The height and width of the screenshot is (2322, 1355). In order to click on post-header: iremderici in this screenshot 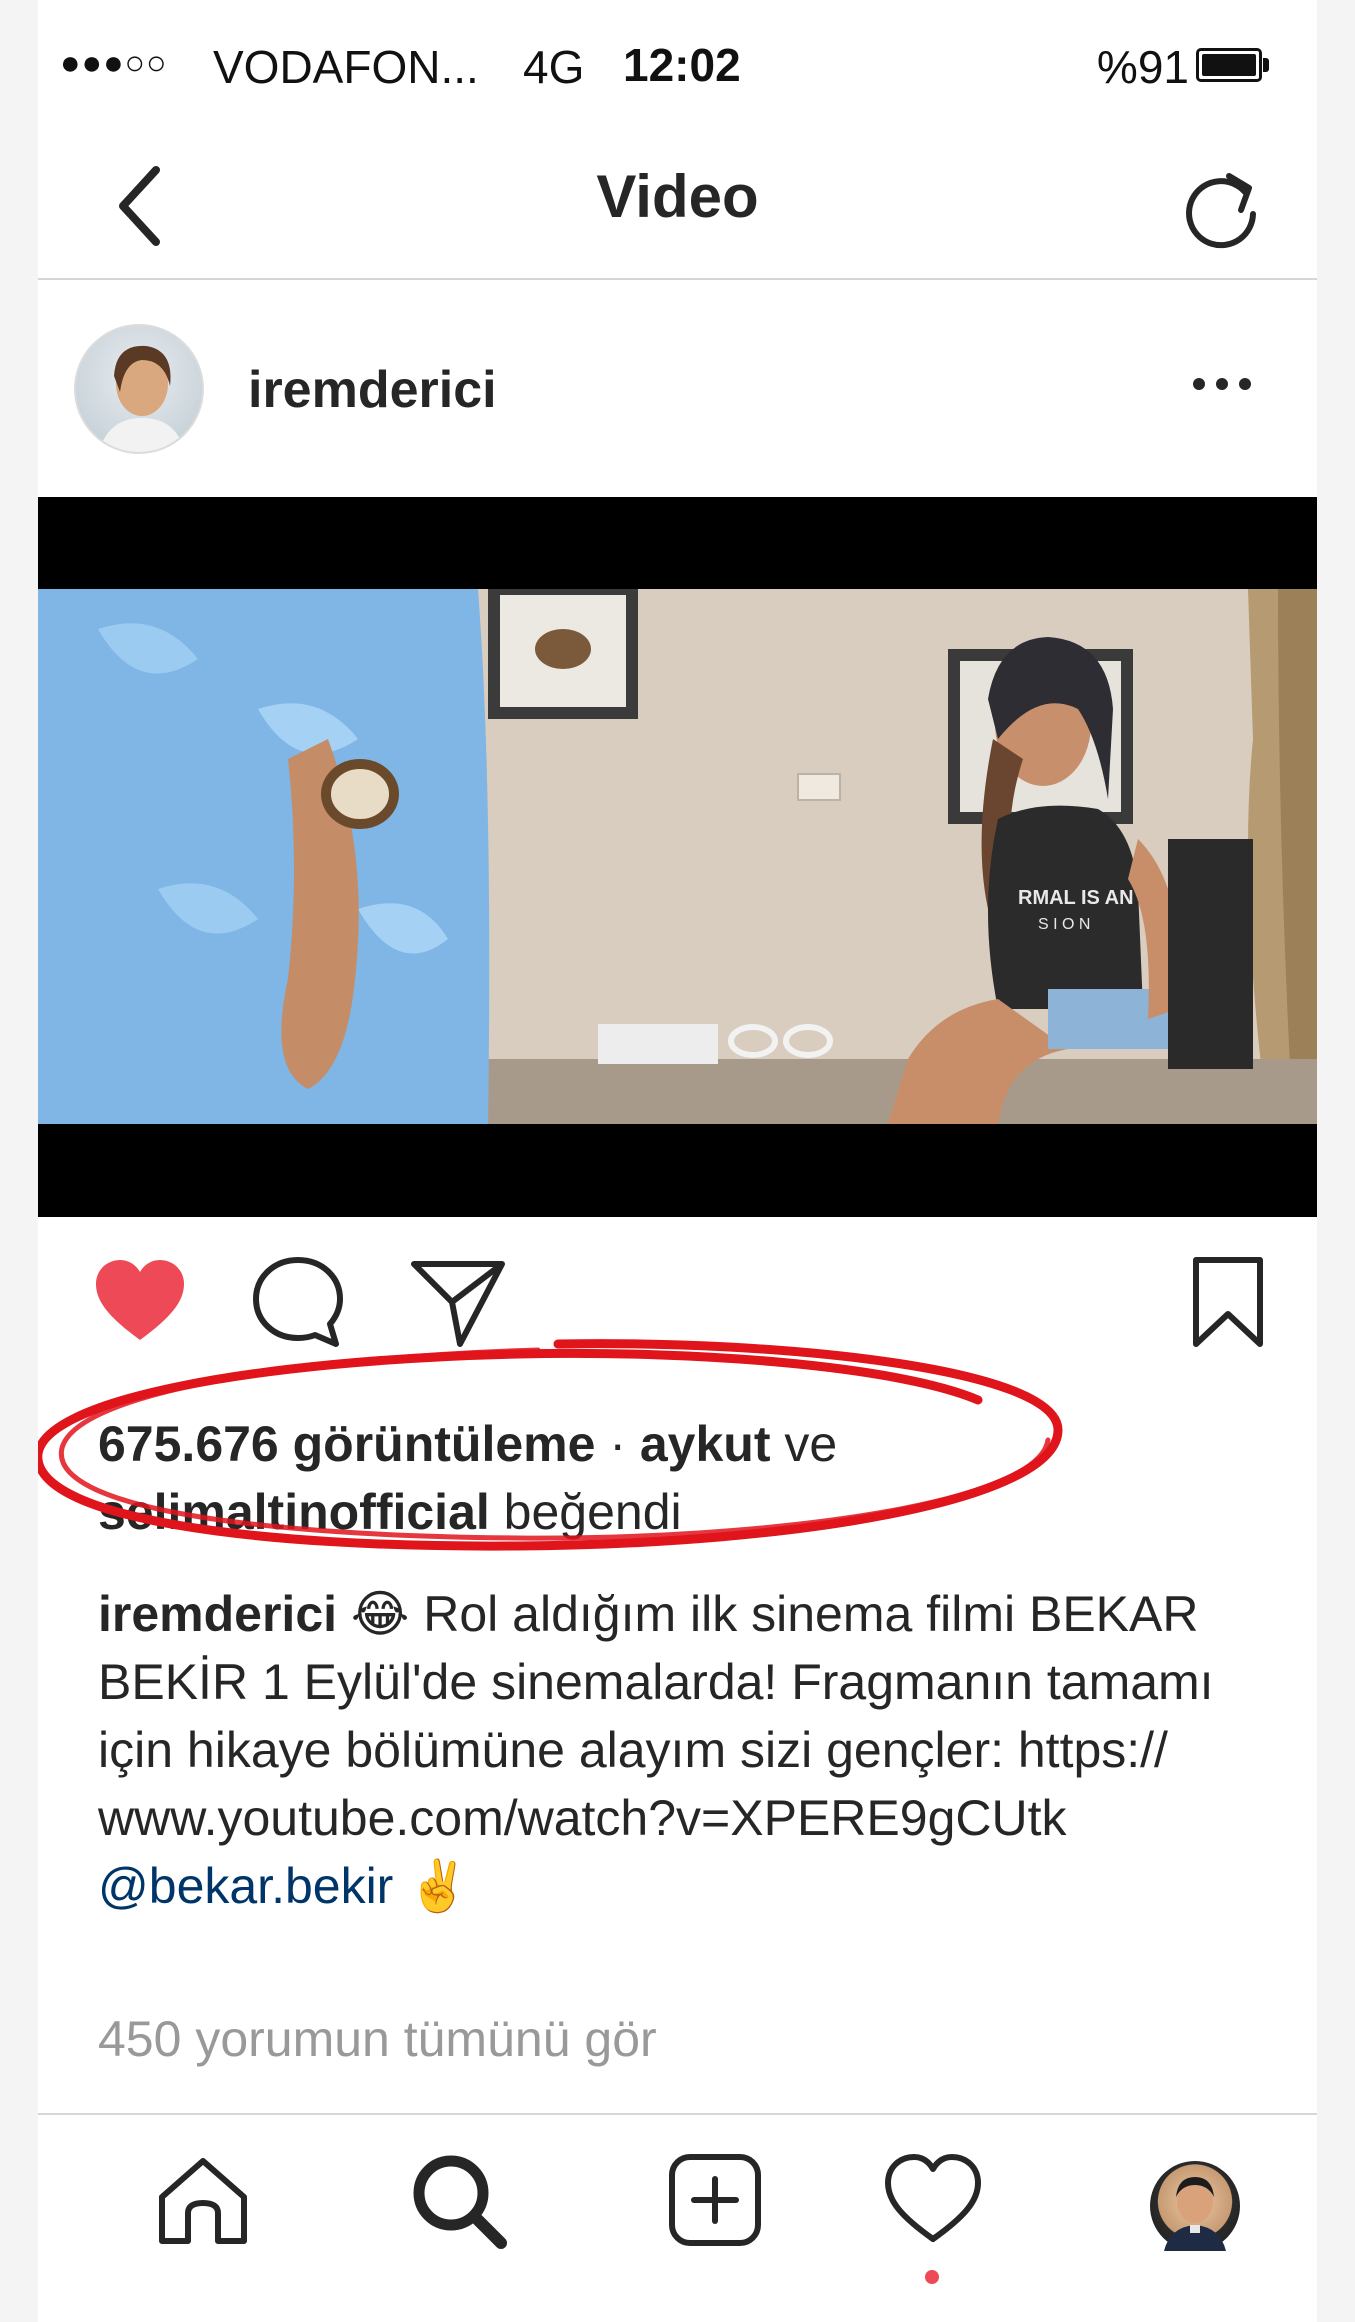, I will do `click(677, 389)`.